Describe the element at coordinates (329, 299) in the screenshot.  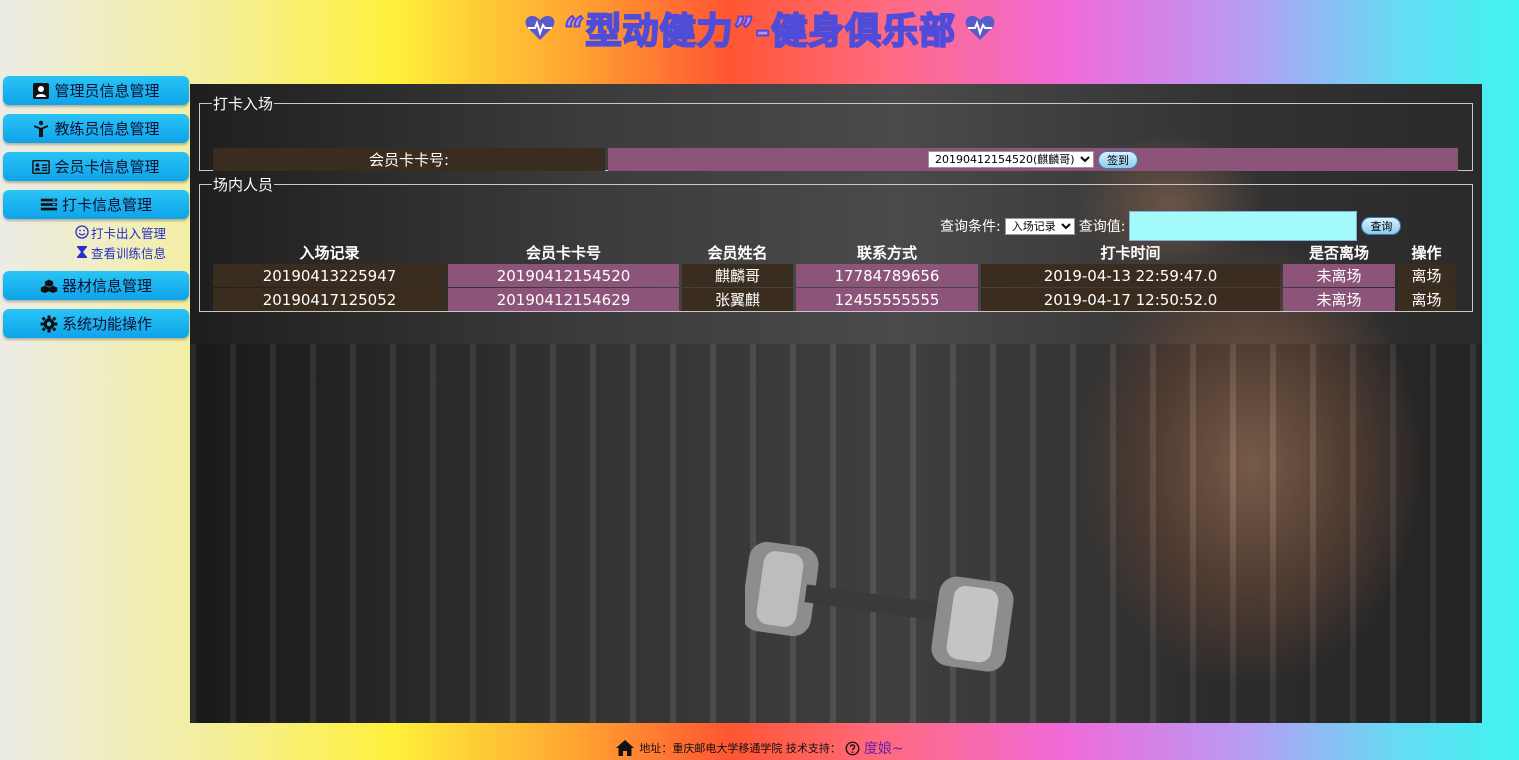
I see `cell-entry-record: 20190417125052` at that location.